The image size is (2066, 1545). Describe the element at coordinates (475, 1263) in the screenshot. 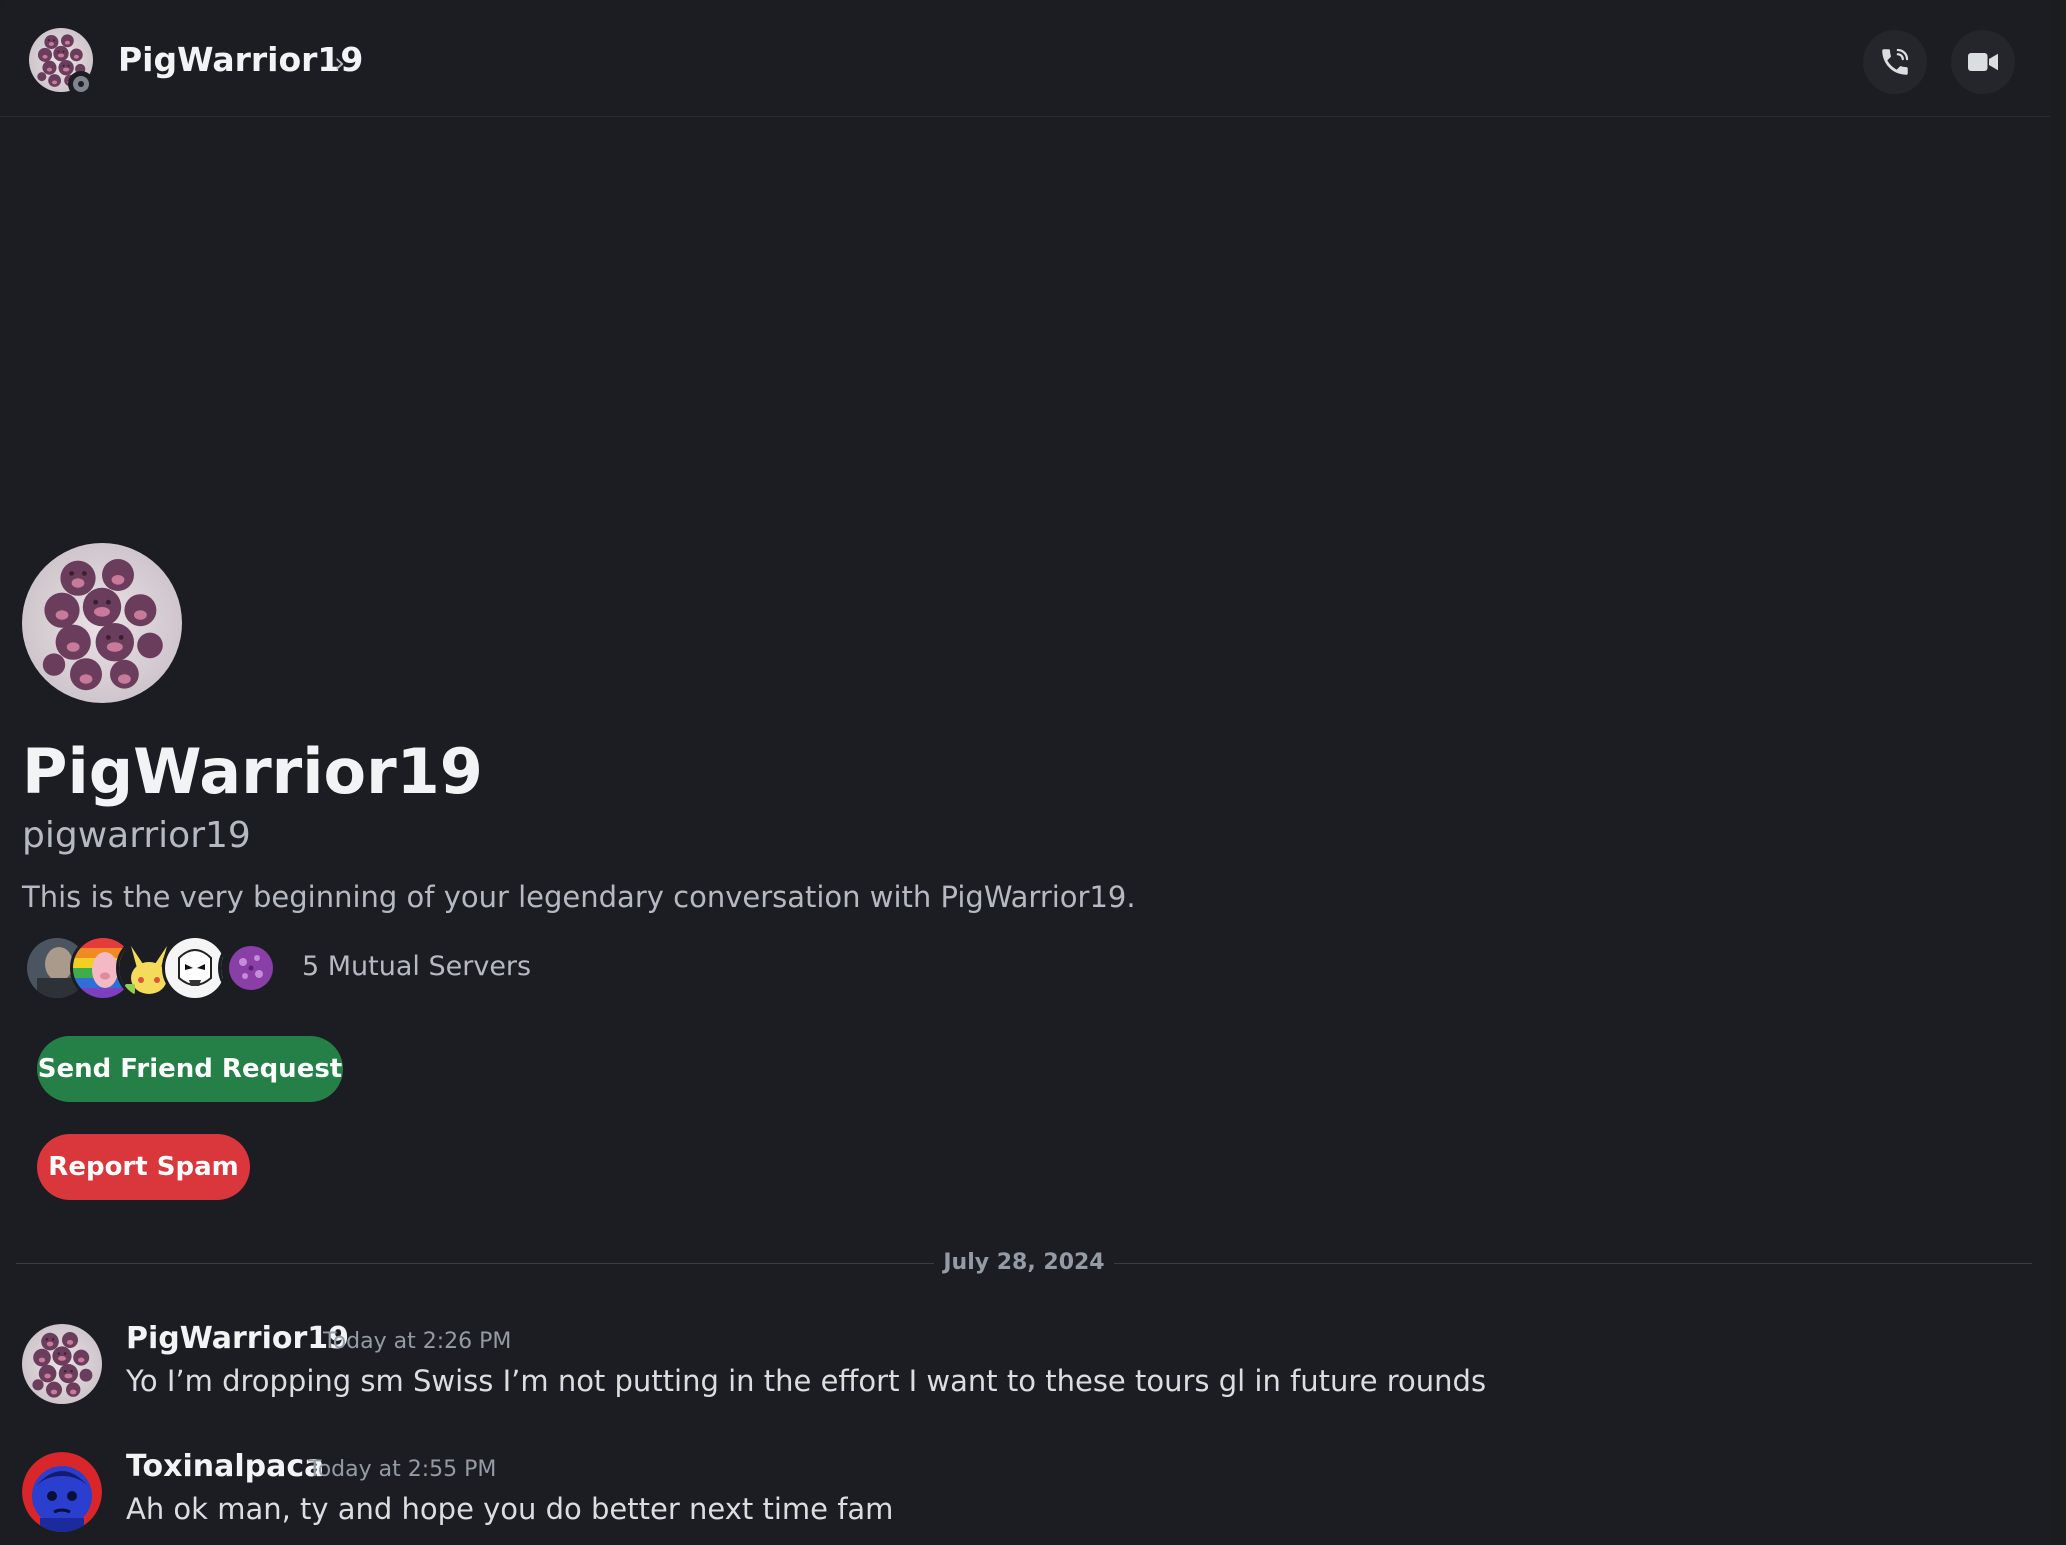

I see `date-divider-line-left` at that location.